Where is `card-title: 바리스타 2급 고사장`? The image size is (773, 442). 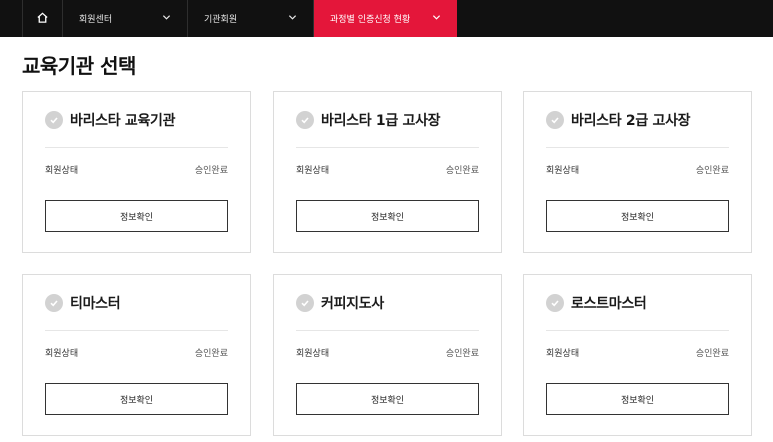 card-title: 바리스타 2급 고사장 is located at coordinates (631, 121).